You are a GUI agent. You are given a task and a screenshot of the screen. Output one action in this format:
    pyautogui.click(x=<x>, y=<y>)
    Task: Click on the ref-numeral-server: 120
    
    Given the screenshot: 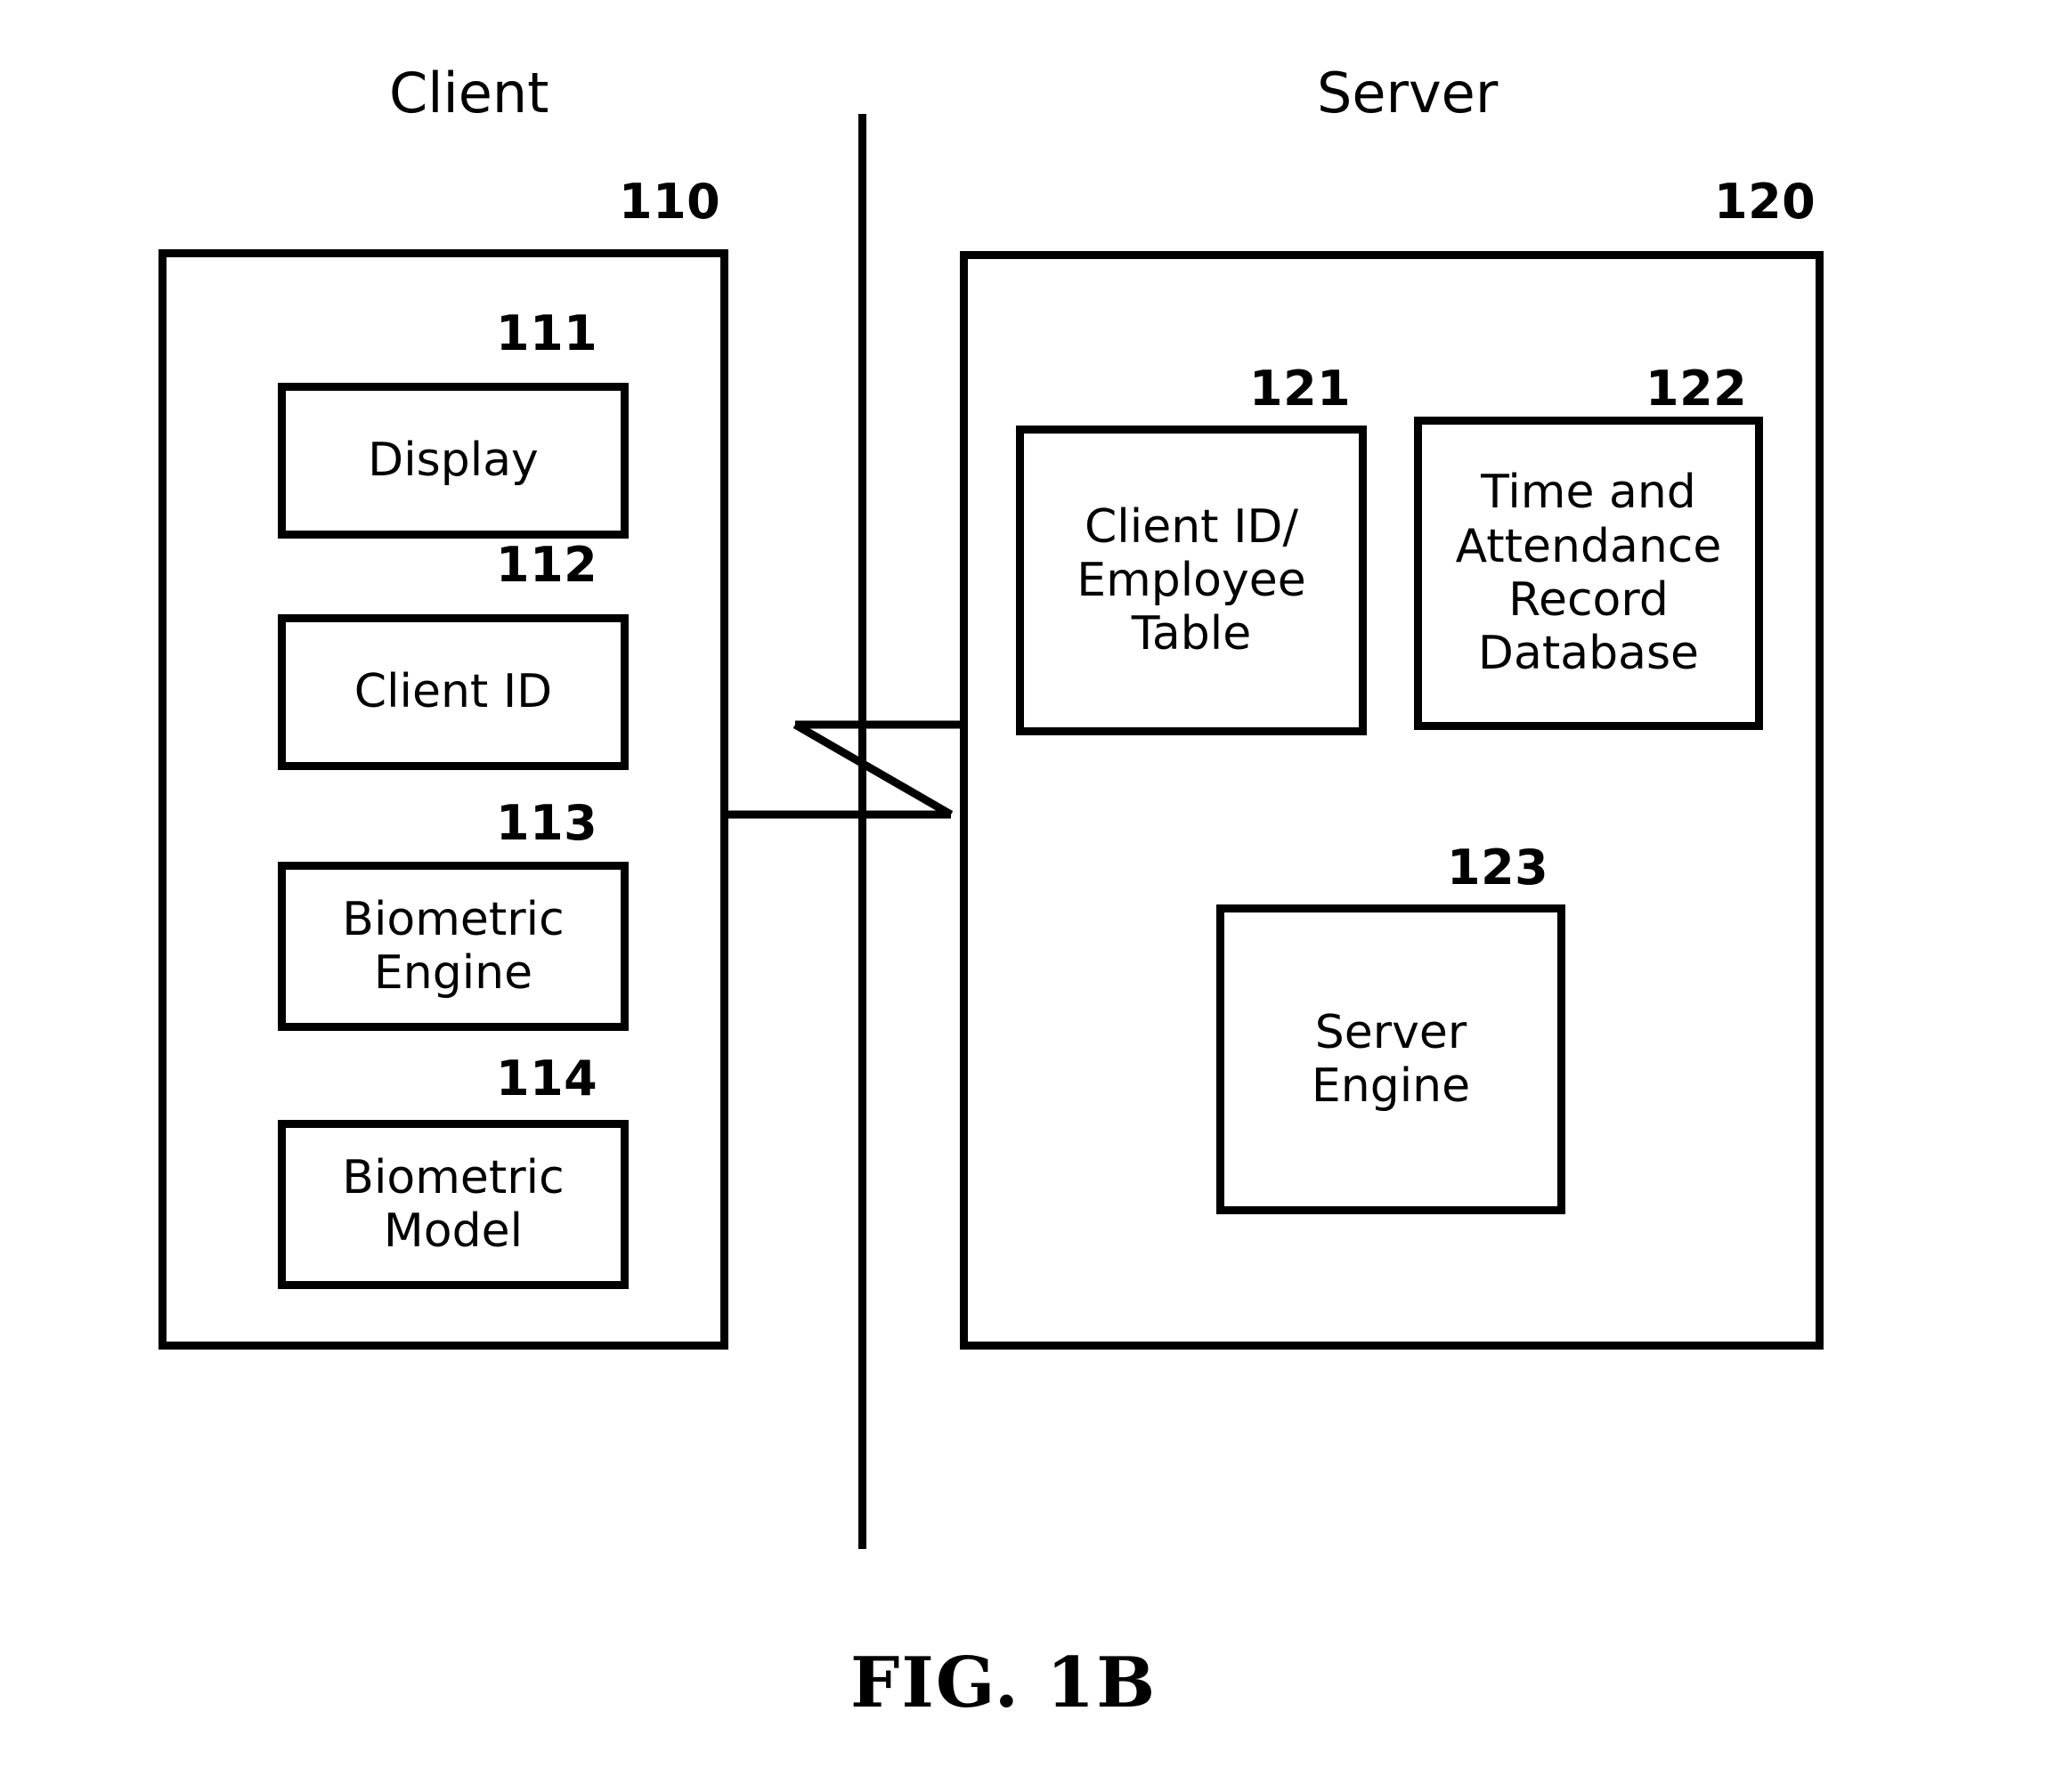 What is the action you would take?
    pyautogui.click(x=1765, y=202)
    